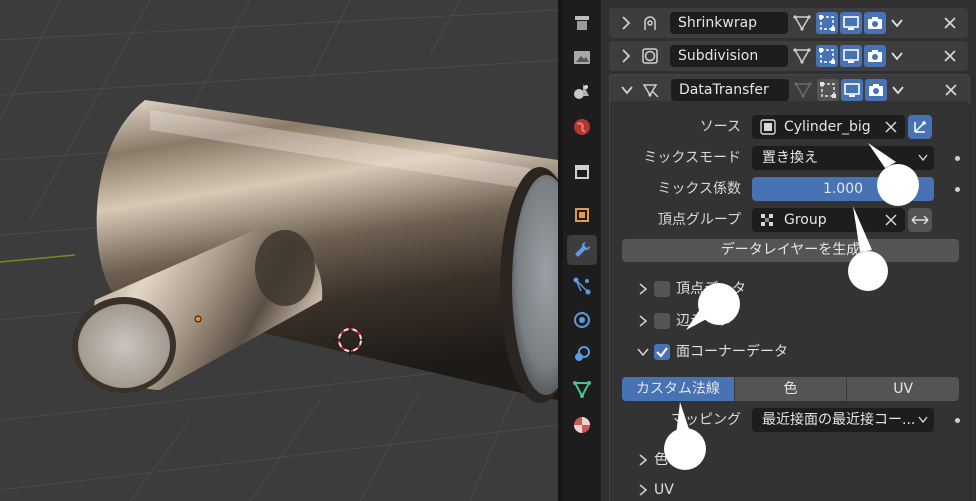  What do you see at coordinates (198, 319) in the screenshot?
I see `object-origin` at bounding box center [198, 319].